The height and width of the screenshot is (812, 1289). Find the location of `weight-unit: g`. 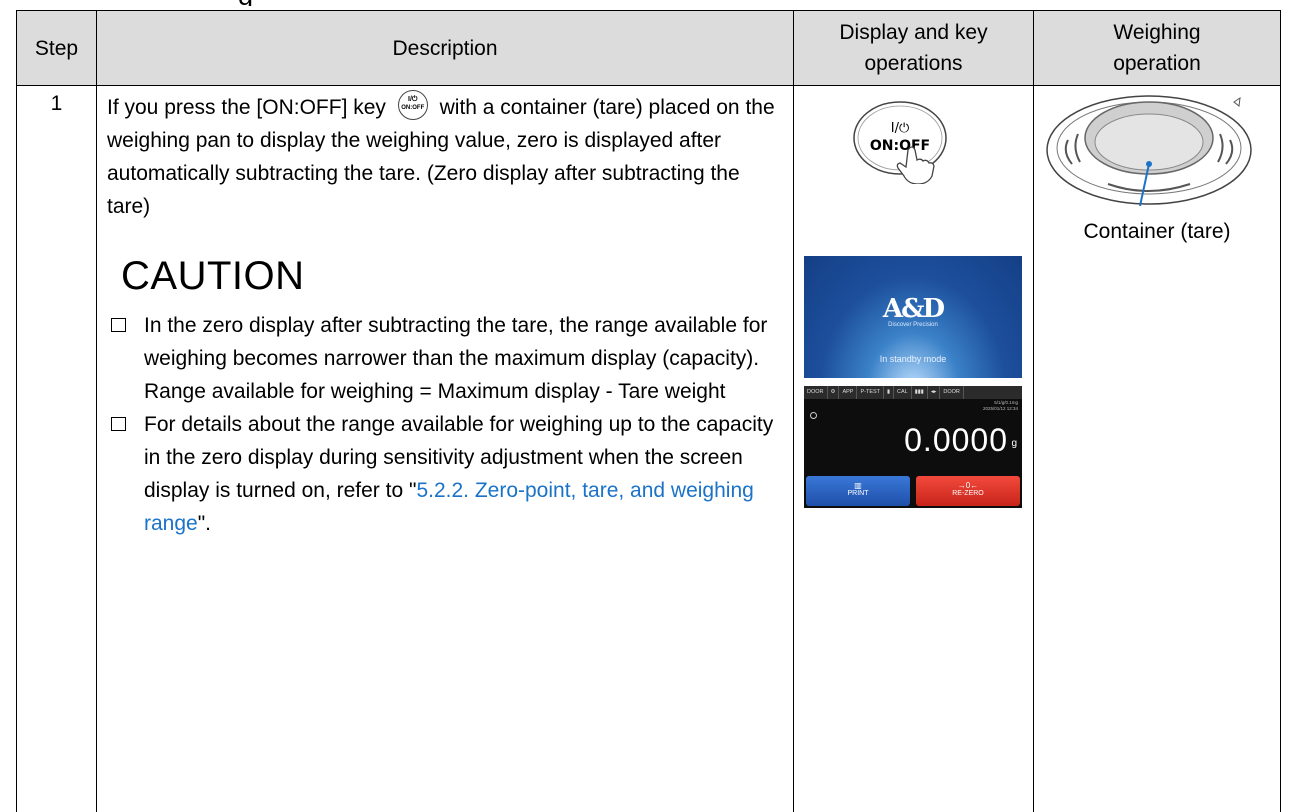

weight-unit: g is located at coordinates (1014, 443).